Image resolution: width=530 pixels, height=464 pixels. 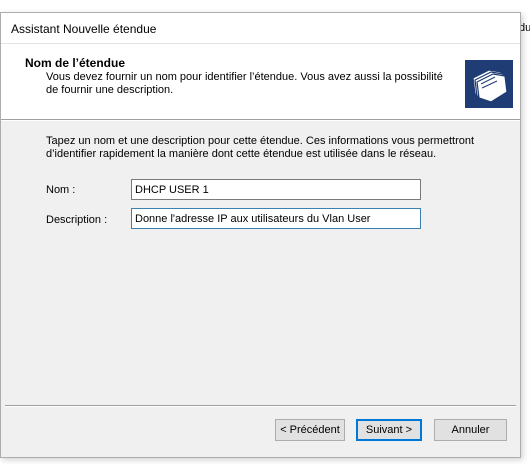 What do you see at coordinates (260, 120) in the screenshot?
I see `header-divider` at bounding box center [260, 120].